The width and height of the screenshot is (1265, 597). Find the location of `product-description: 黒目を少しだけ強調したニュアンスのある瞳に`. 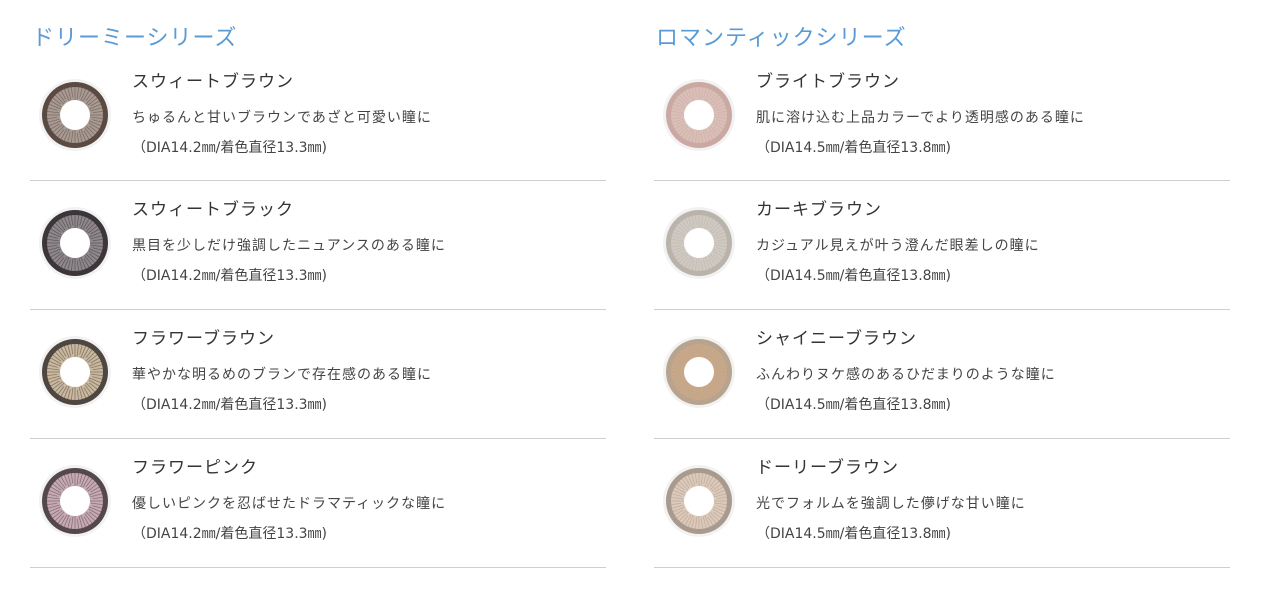

product-description: 黒目を少しだけ強調したニュアンスのある瞳に is located at coordinates (289, 246).